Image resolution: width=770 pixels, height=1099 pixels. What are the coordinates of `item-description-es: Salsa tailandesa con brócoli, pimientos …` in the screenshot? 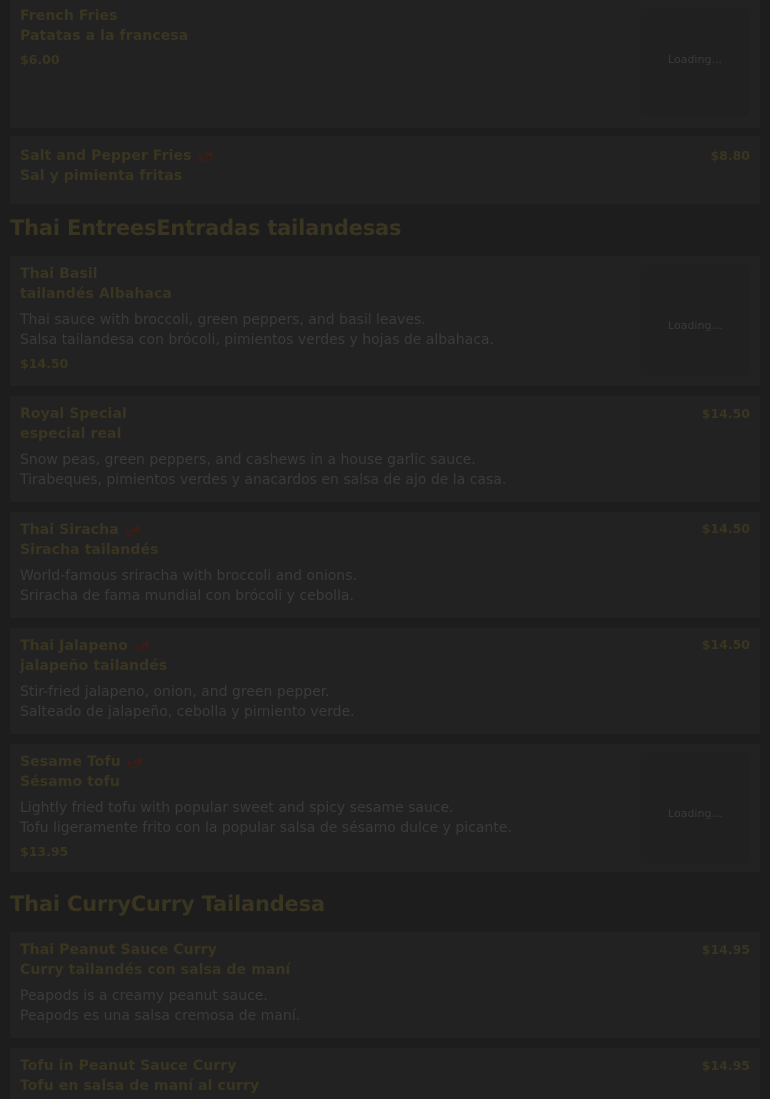 It's located at (257, 340).